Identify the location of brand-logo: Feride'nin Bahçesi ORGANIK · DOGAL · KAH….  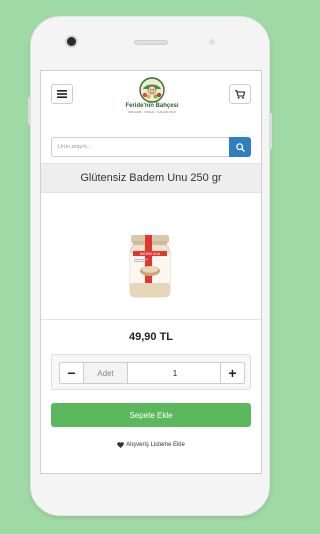
(152, 97).